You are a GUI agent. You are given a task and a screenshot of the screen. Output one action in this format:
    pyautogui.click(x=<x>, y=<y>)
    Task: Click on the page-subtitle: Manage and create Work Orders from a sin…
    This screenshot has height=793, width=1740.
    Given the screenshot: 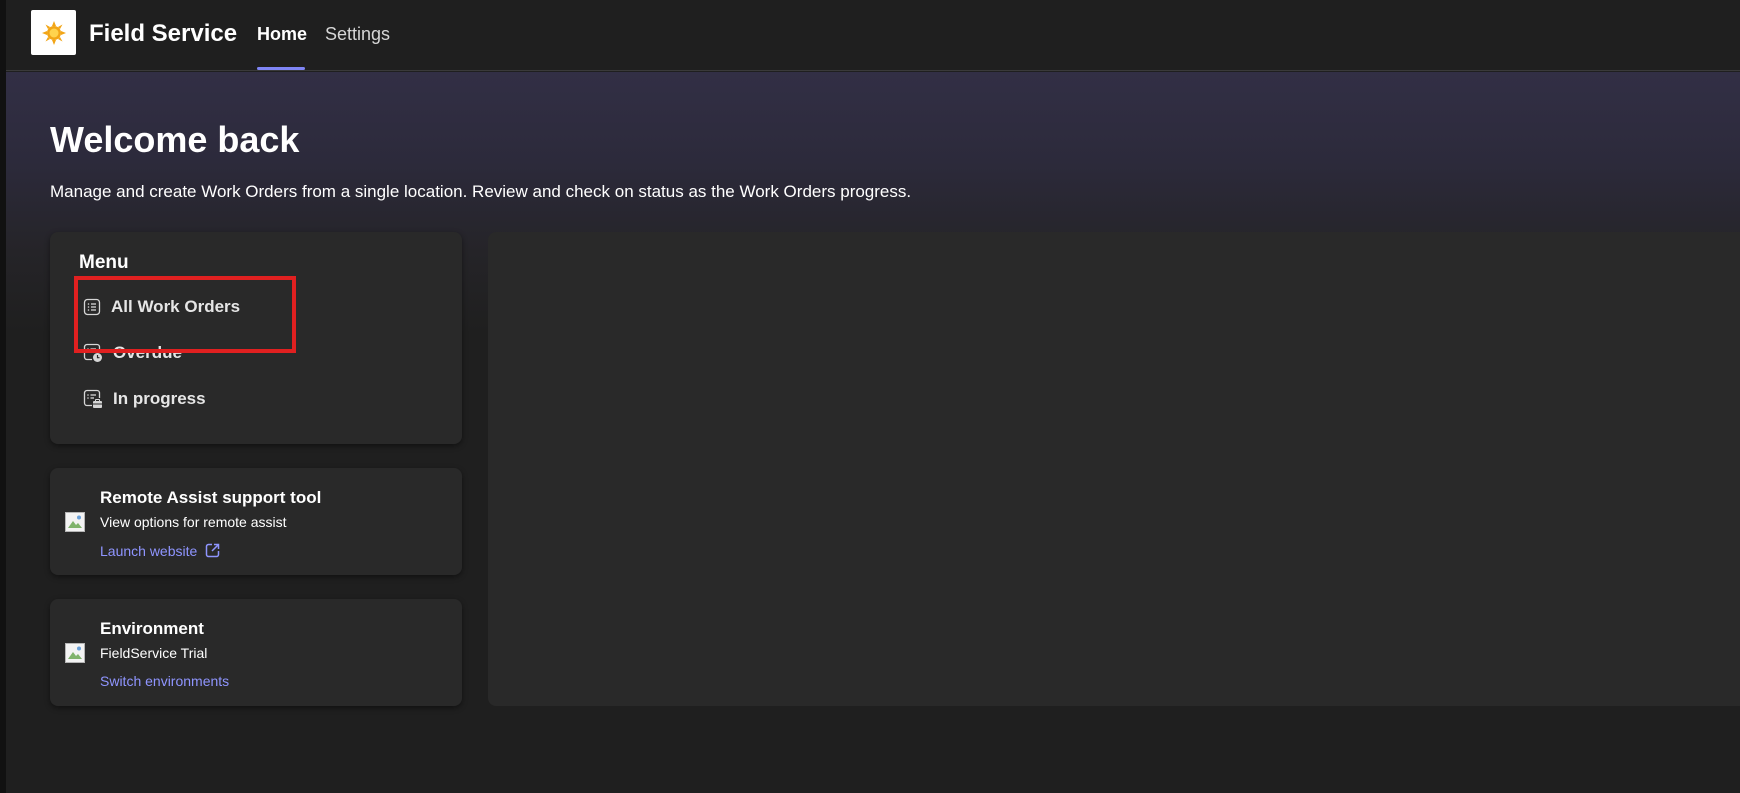 What is the action you would take?
    pyautogui.click(x=481, y=191)
    